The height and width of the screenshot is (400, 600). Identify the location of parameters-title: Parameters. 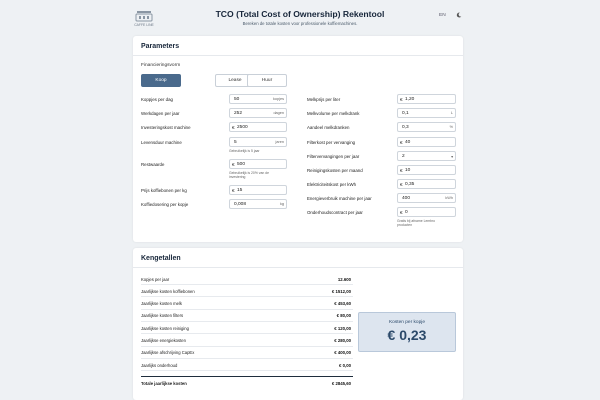
(160, 46).